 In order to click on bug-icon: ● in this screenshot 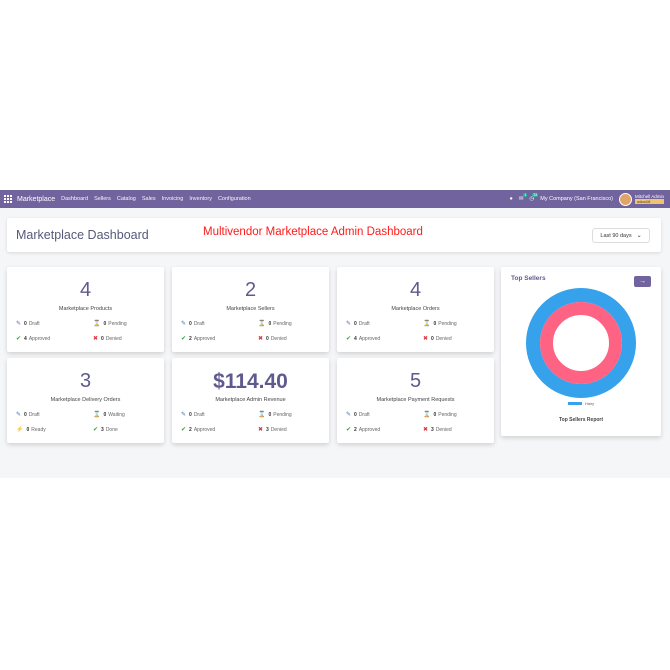, I will do `click(510, 199)`.